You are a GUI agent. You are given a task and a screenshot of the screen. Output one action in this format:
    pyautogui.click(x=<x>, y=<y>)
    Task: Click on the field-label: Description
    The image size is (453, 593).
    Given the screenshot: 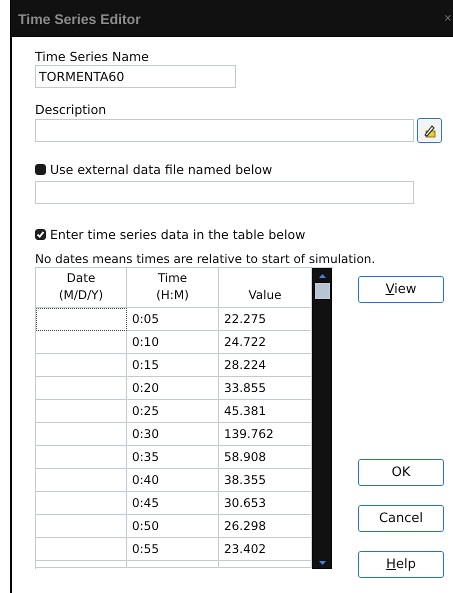 What is the action you would take?
    pyautogui.click(x=71, y=110)
    